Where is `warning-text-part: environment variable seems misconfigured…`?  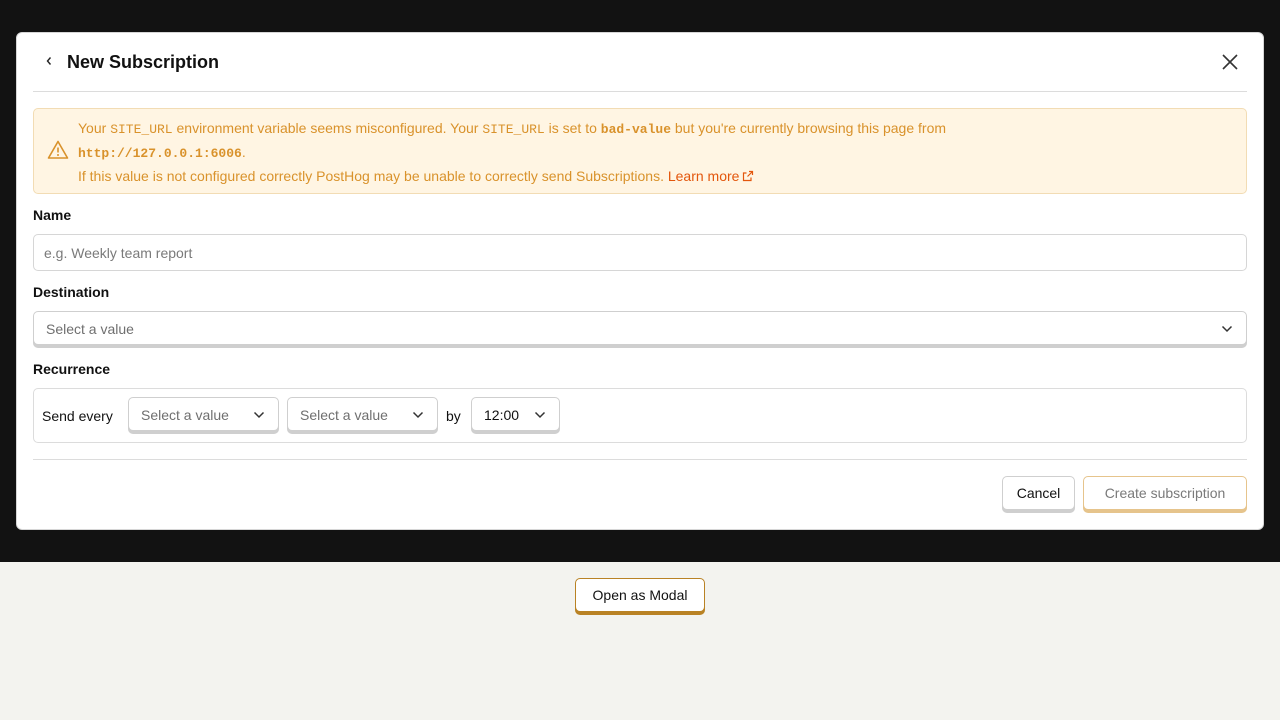
warning-text-part: environment variable seems misconfigured… is located at coordinates (327, 128).